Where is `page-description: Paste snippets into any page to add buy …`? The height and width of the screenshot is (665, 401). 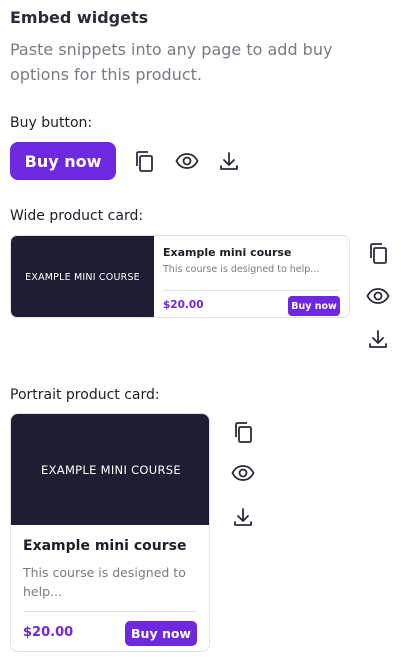
page-description: Paste snippets into any page to add buy … is located at coordinates (171, 62).